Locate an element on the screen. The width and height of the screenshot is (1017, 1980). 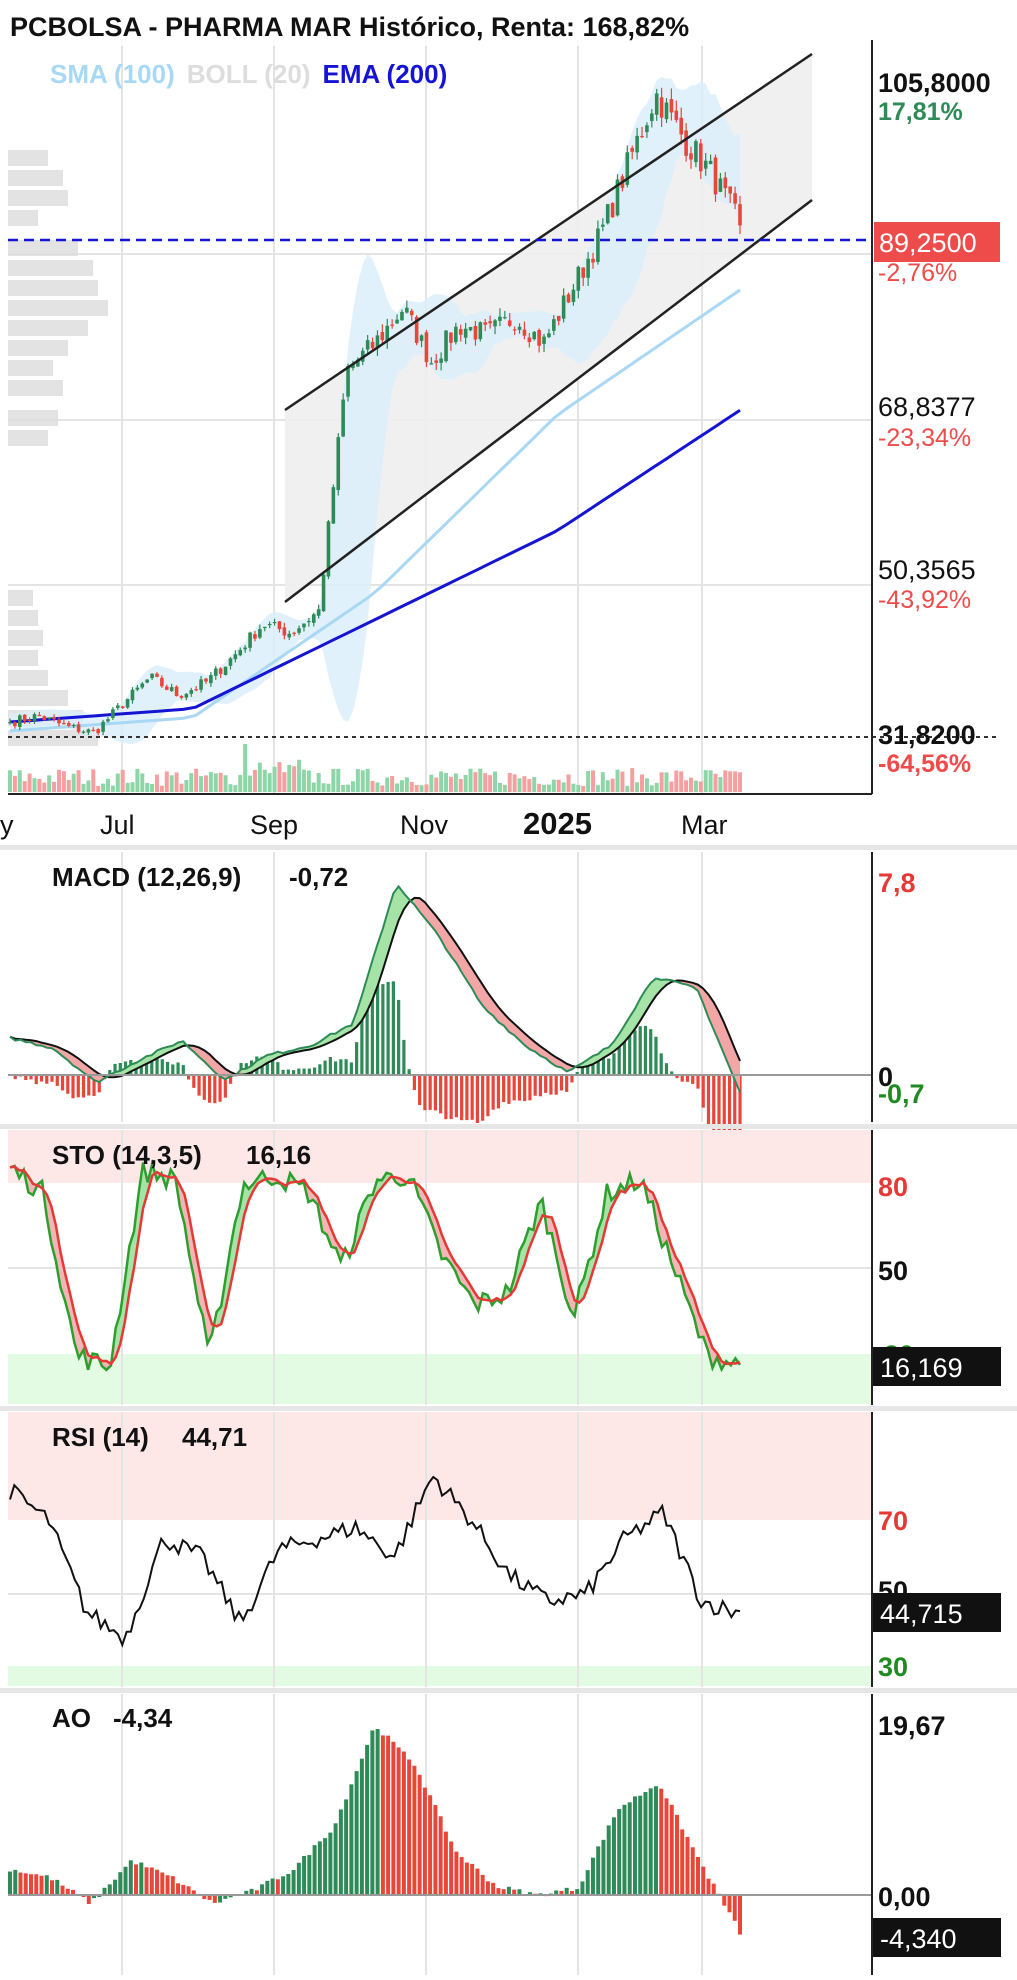
sto-value: 16,16 is located at coordinates (278, 1155).